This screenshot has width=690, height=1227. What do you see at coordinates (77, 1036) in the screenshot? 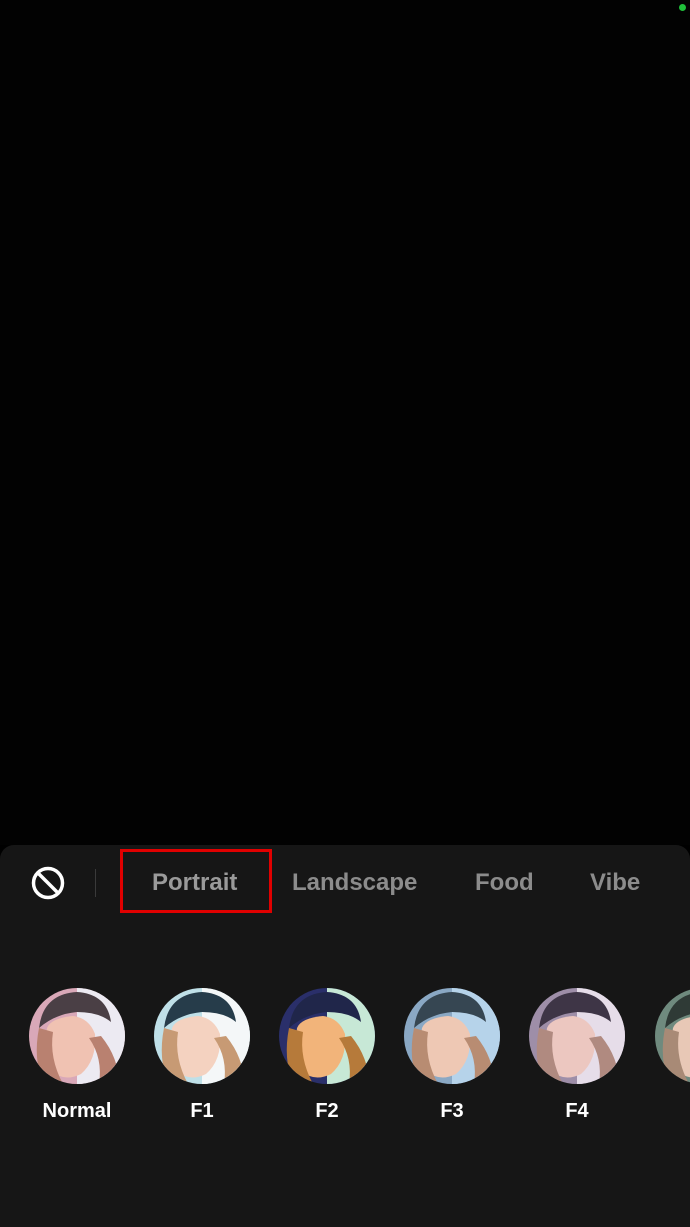
I see `filter-normal-thumbnail` at bounding box center [77, 1036].